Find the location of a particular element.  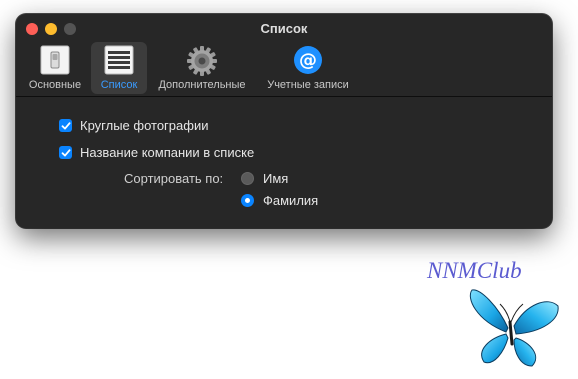

round-photos-label: Круглые фотографии is located at coordinates (144, 125).